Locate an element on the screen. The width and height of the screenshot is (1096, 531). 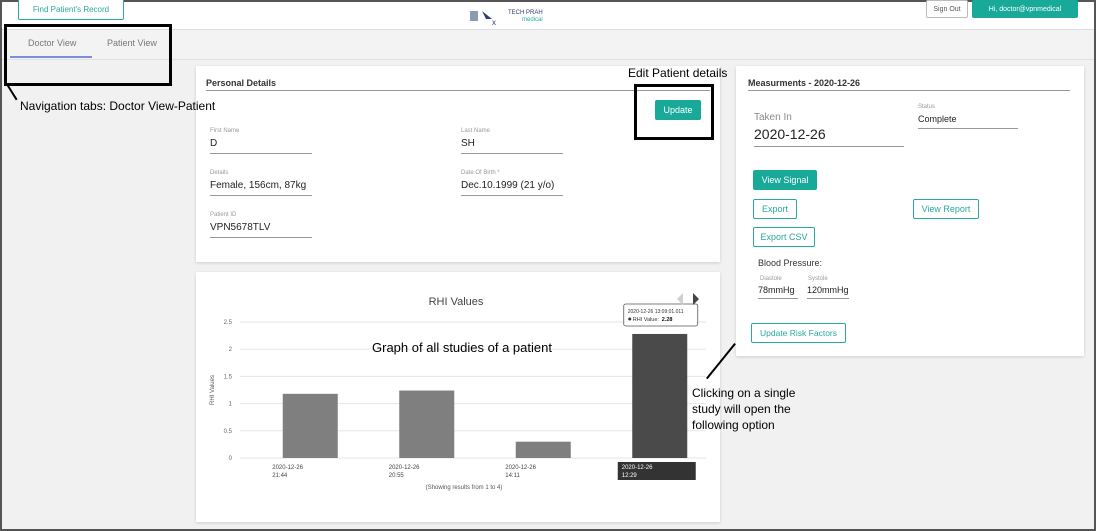
graph-annotation: Graph of all studies of a patient is located at coordinates (462, 347).